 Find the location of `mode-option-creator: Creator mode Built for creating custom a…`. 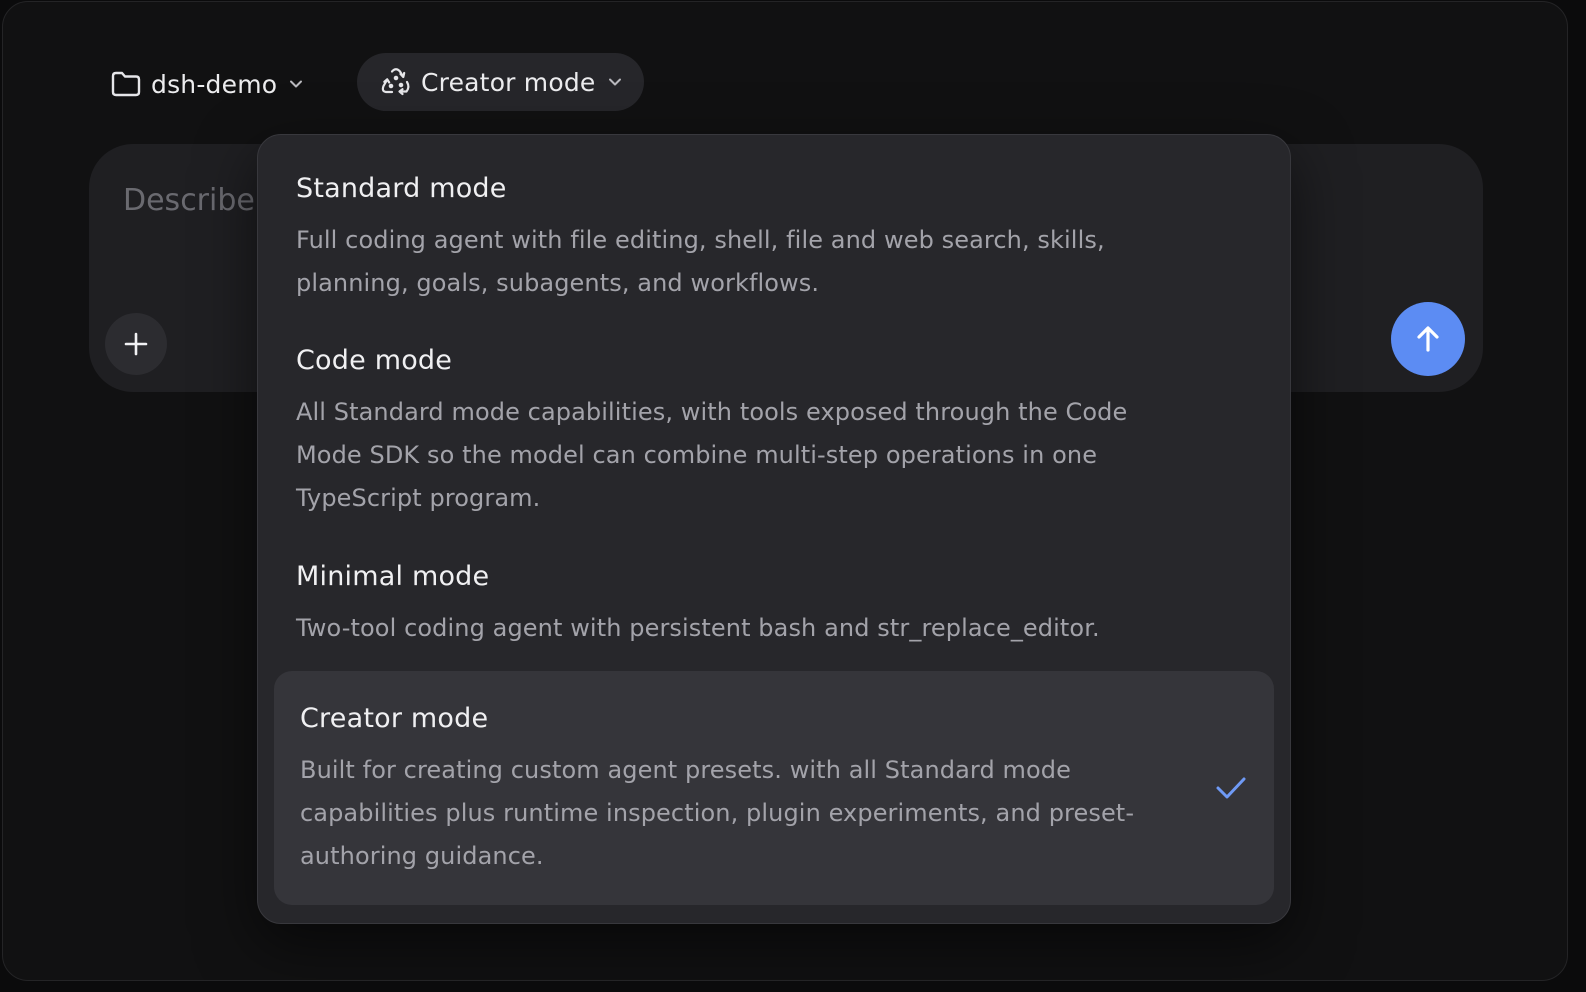

mode-option-creator: Creator mode Built for creating custom a… is located at coordinates (774, 788).